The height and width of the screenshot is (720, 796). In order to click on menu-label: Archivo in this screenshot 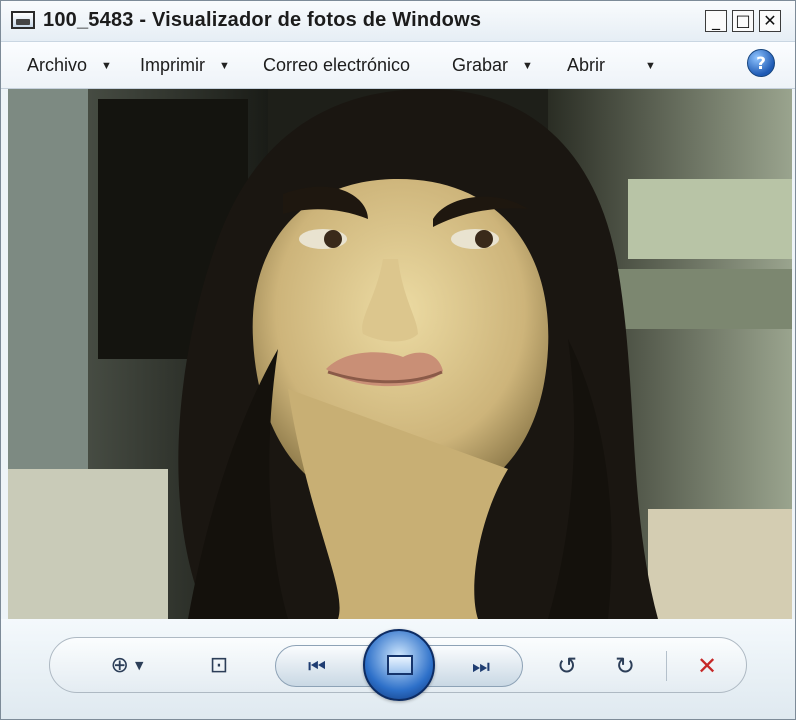, I will do `click(57, 65)`.